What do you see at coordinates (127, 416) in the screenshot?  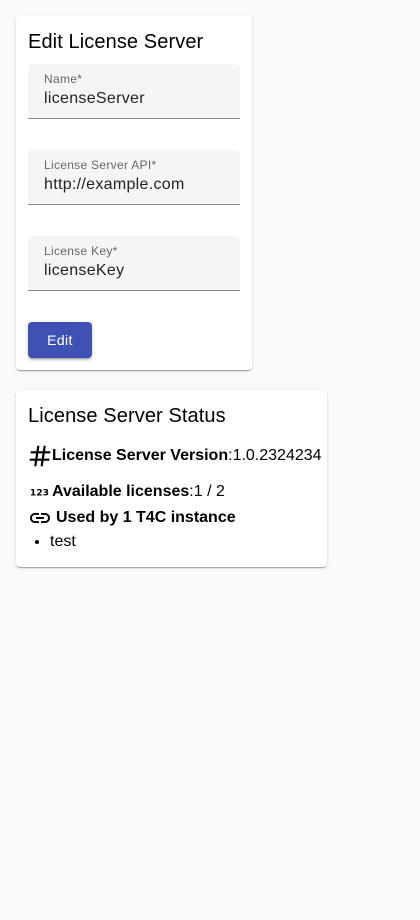 I see `status-card-title: License Server Status` at bounding box center [127, 416].